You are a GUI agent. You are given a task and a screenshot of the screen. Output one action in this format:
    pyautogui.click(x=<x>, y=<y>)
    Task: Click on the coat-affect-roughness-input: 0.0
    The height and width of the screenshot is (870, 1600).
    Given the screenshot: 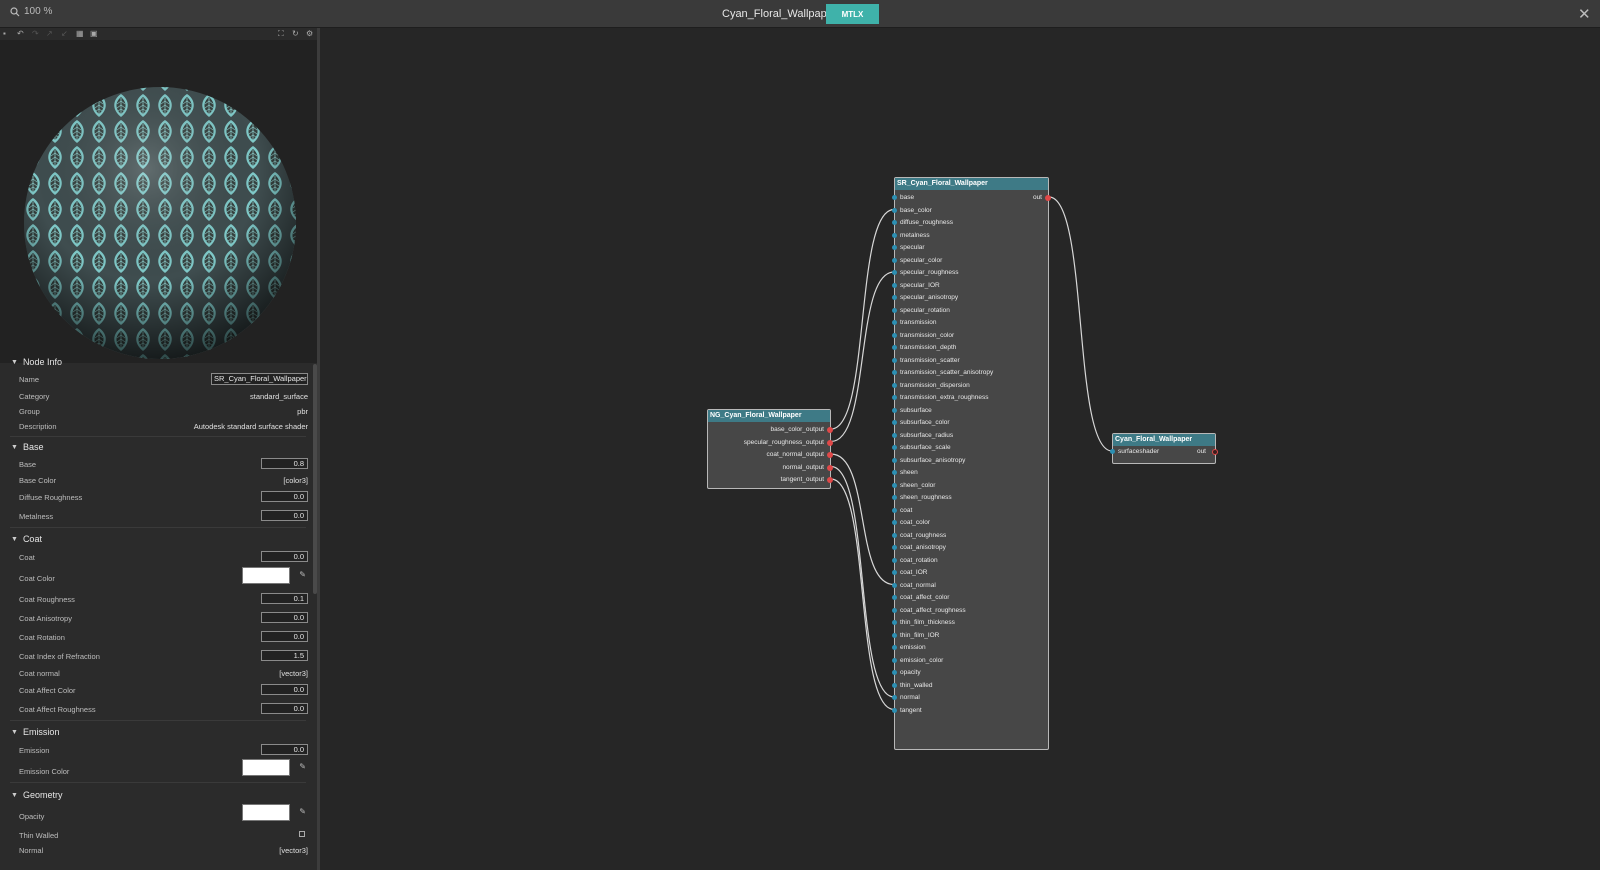 What is the action you would take?
    pyautogui.click(x=284, y=708)
    